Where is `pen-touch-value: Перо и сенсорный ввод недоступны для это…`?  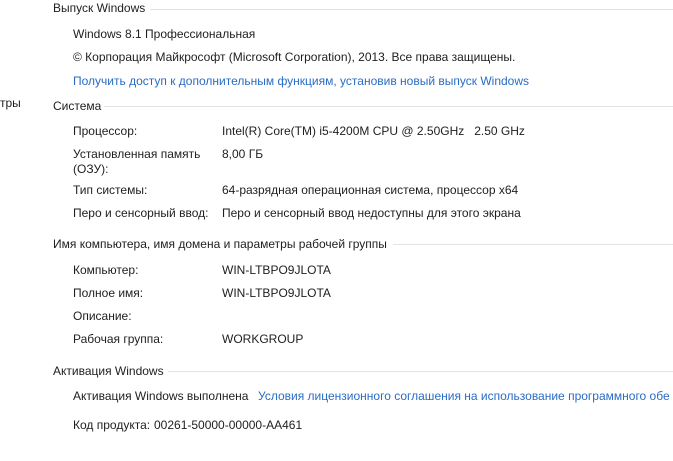
pen-touch-value: Перо и сенсорный ввод недоступны для это… is located at coordinates (371, 213).